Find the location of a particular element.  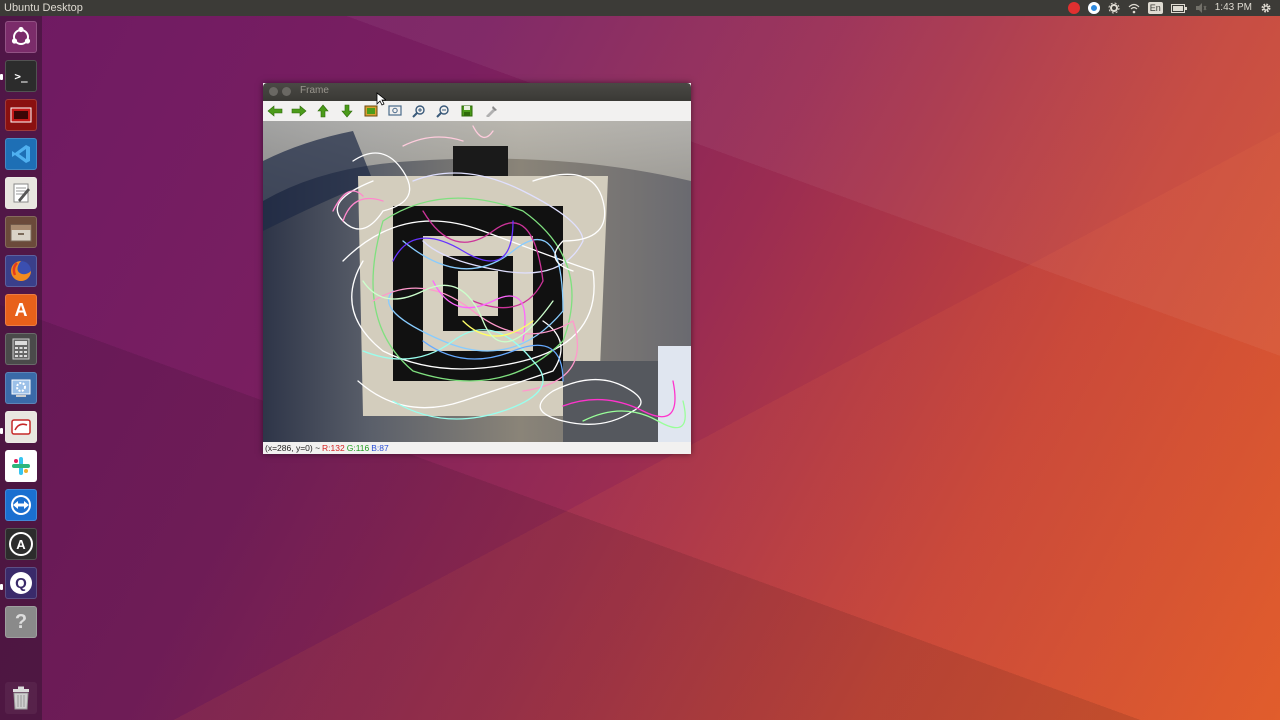

pan-left-icon is located at coordinates (275, 111).